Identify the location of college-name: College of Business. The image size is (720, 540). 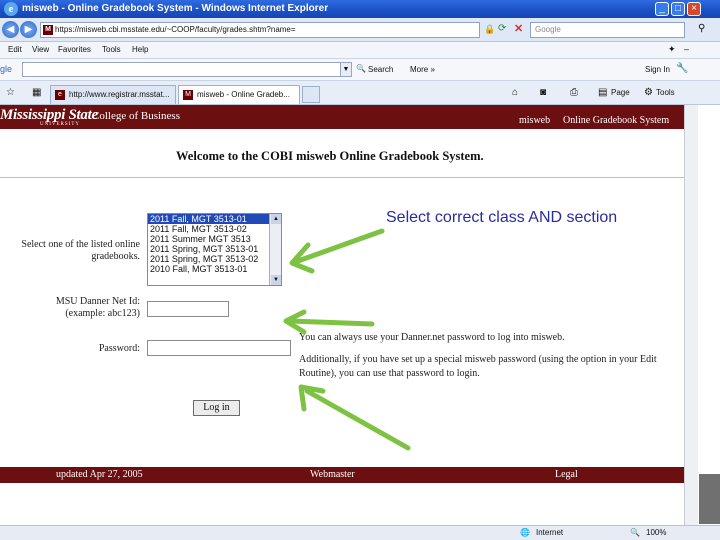
(136, 116).